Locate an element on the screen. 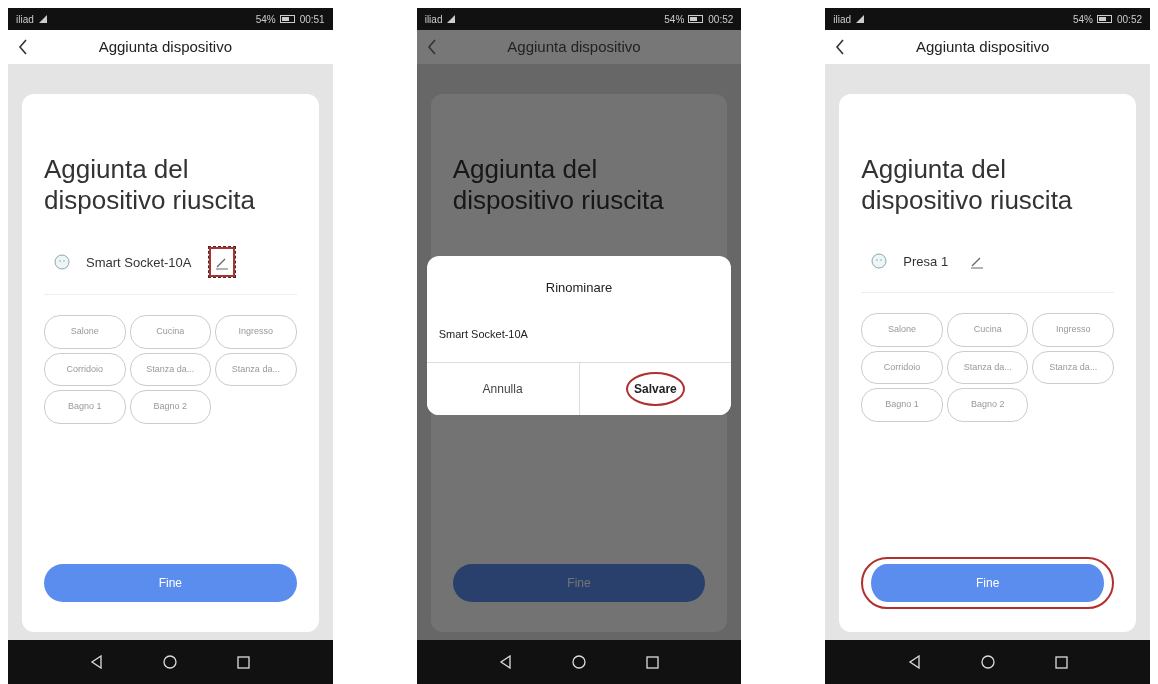  edit-button is located at coordinates (221, 262).